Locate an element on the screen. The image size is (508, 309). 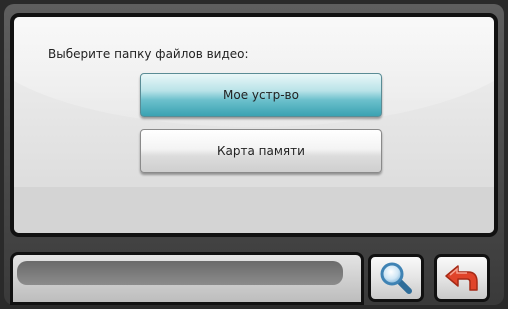
dialog-prompt: Выберите папку файлов видео: is located at coordinates (148, 54).